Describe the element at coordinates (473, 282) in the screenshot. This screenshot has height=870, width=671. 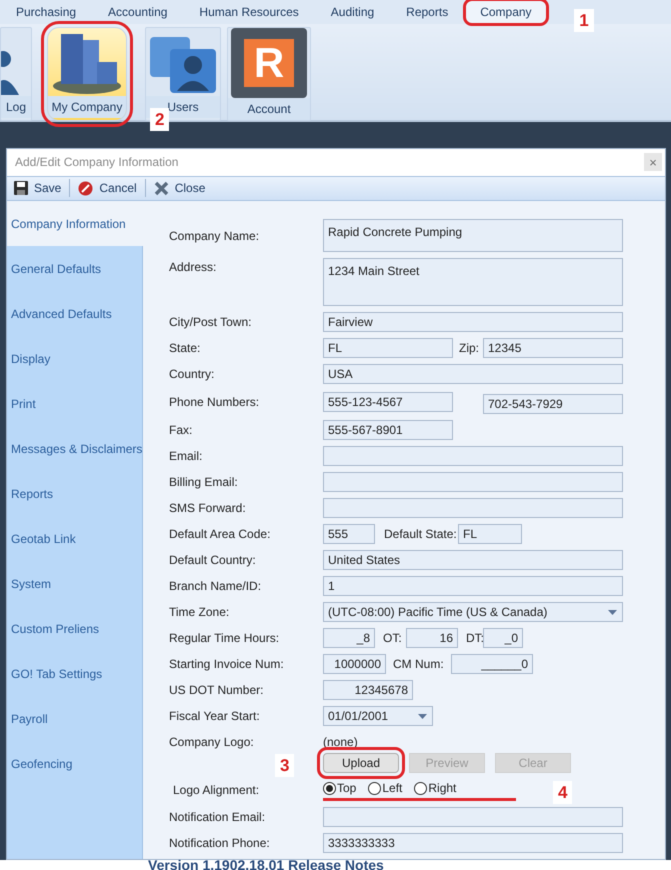
I see `input-field: 1234 Main Street` at that location.